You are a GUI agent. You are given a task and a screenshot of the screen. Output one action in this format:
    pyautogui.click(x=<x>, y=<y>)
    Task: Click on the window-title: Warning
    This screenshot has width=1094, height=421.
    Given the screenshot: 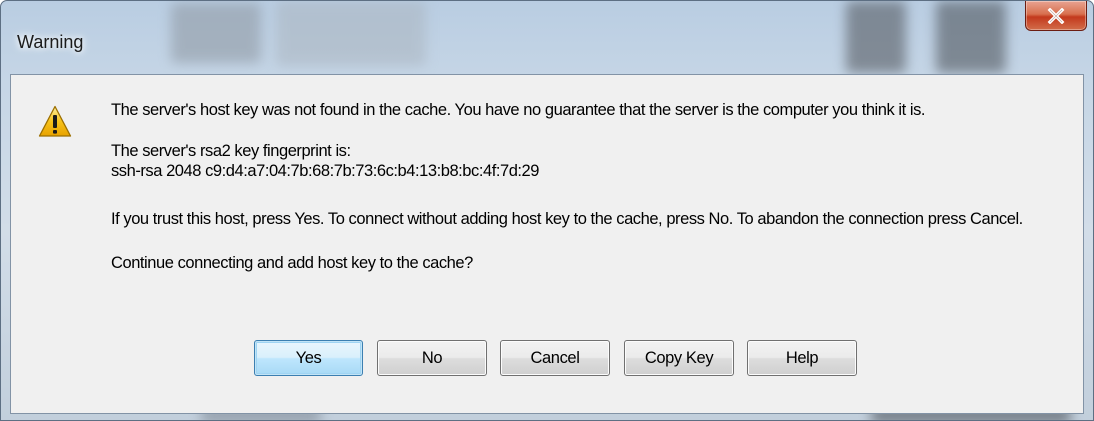 What is the action you would take?
    pyautogui.click(x=50, y=42)
    